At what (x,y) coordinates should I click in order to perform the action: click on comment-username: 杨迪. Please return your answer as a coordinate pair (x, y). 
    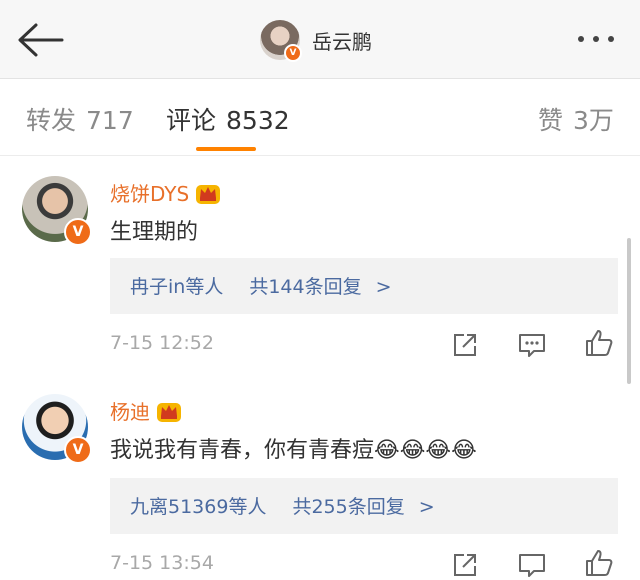
    Looking at the image, I should click on (146, 410).